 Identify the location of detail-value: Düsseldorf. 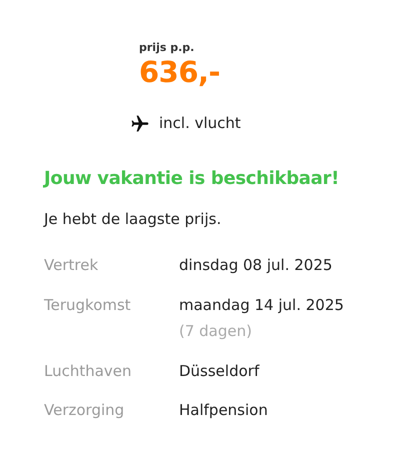
(219, 371).